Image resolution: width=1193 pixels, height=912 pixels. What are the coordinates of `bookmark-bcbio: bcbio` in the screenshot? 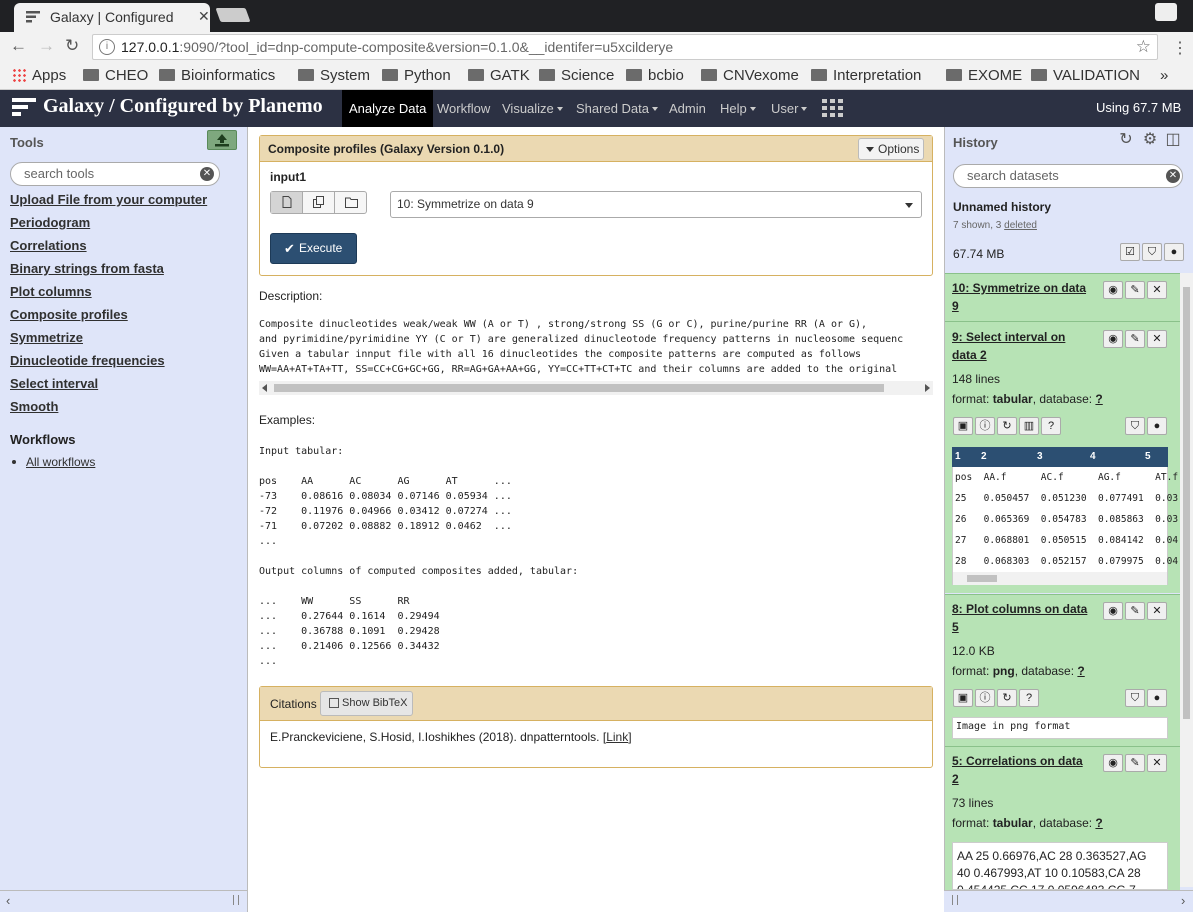 It's located at (655, 75).